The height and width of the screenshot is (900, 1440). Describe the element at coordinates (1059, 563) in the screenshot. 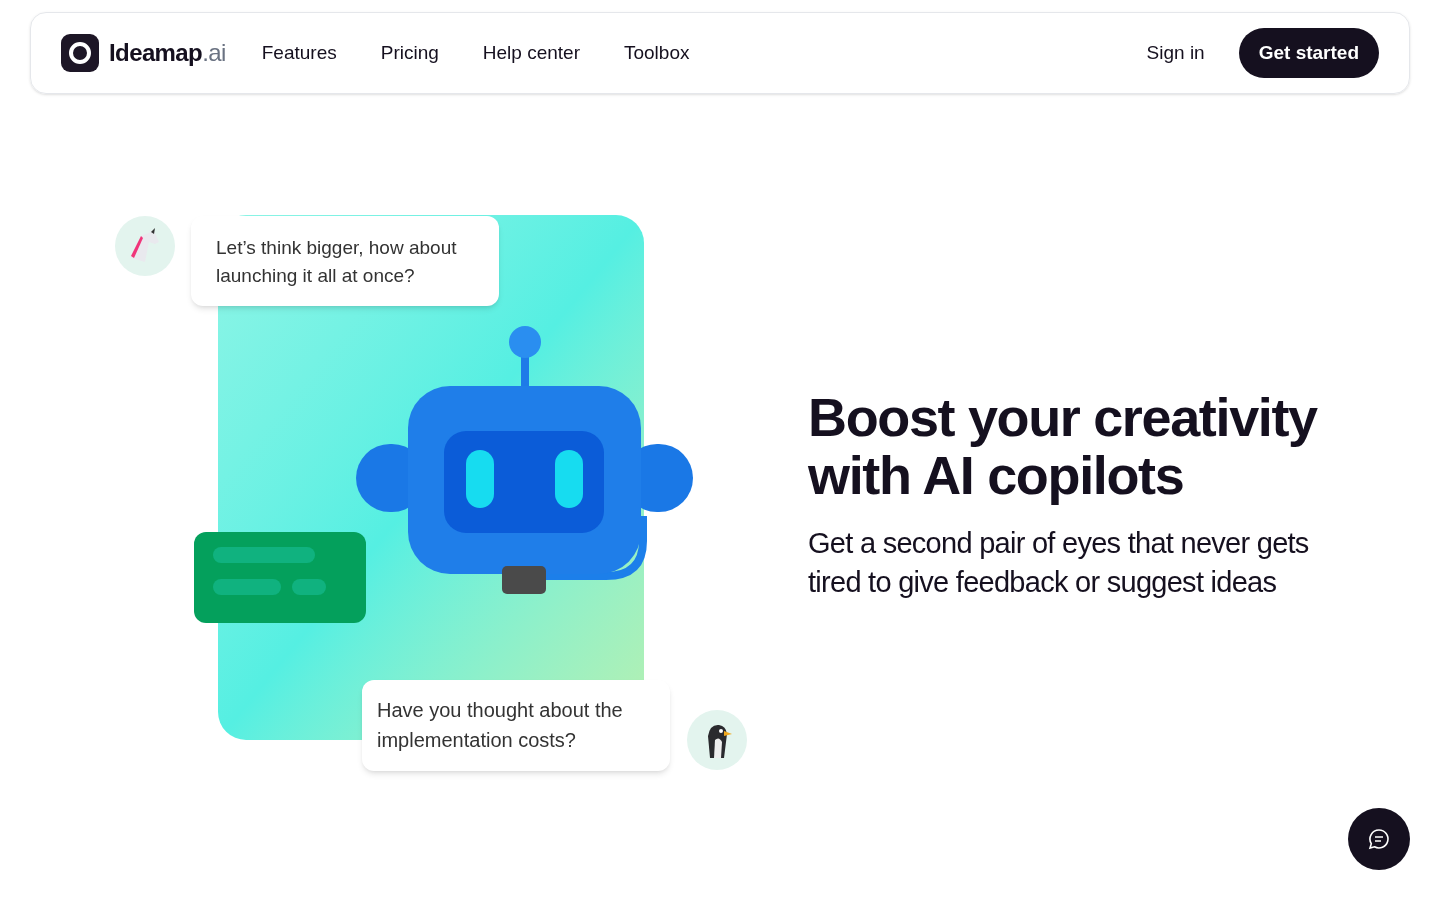

I see `hero-subtitle: Get a second pair of eyes that never gets tired to give feedback or suggest ideas` at that location.